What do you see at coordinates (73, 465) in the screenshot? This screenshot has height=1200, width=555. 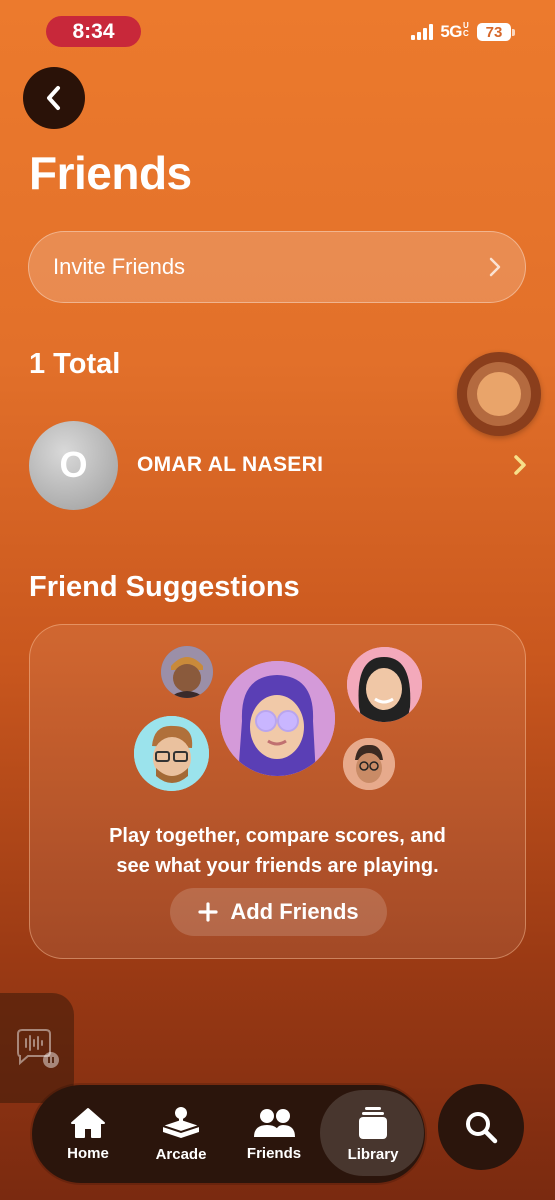 I see `avatar: O` at bounding box center [73, 465].